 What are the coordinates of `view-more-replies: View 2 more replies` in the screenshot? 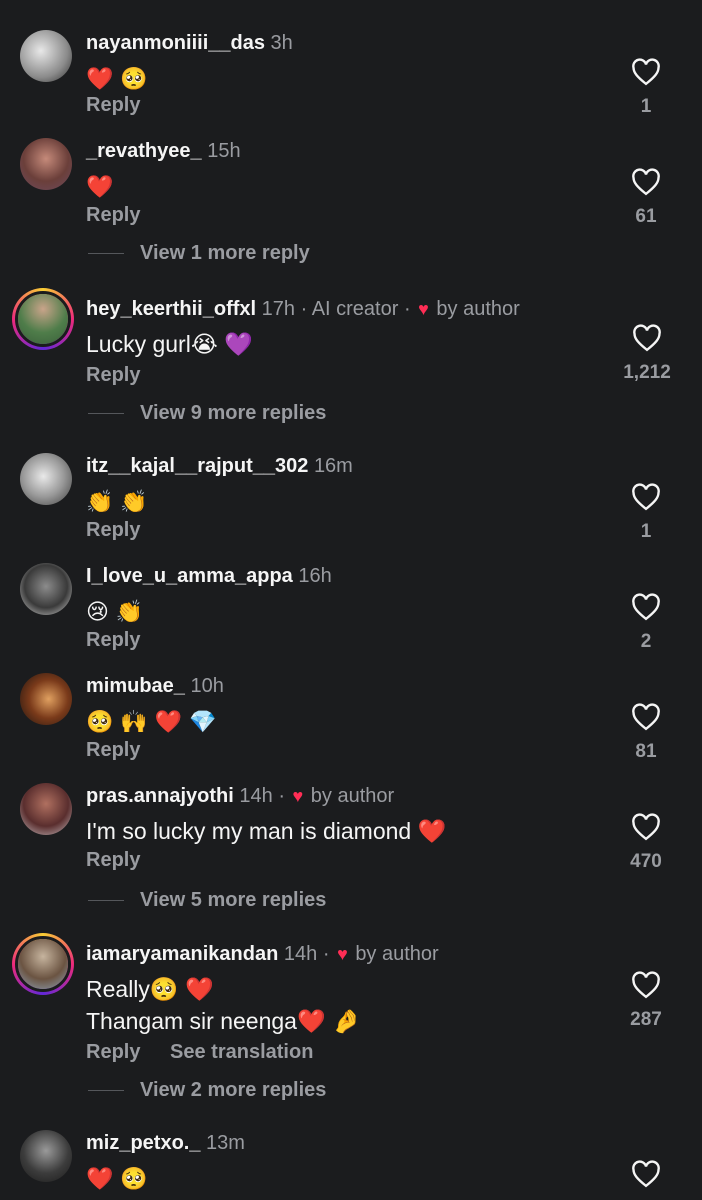 It's located at (207, 1090).